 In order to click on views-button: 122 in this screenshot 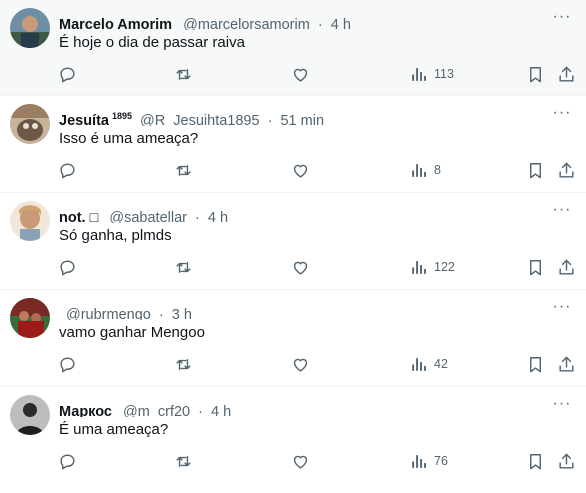, I will do `click(432, 267)`.